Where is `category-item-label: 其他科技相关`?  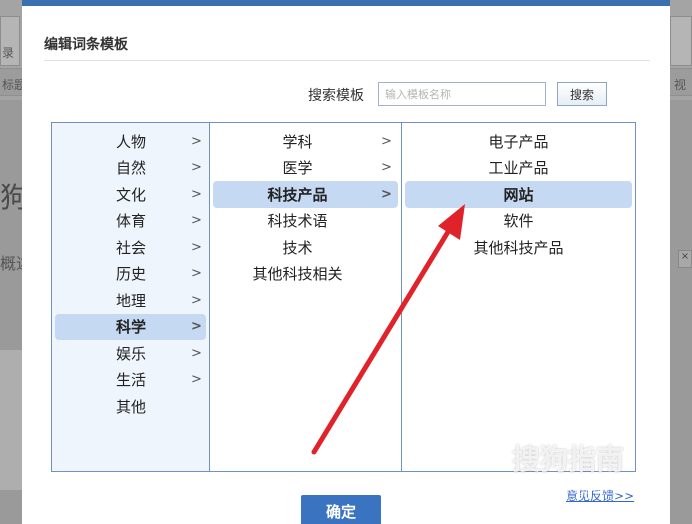 category-item-label: 其他科技相关 is located at coordinates (297, 274).